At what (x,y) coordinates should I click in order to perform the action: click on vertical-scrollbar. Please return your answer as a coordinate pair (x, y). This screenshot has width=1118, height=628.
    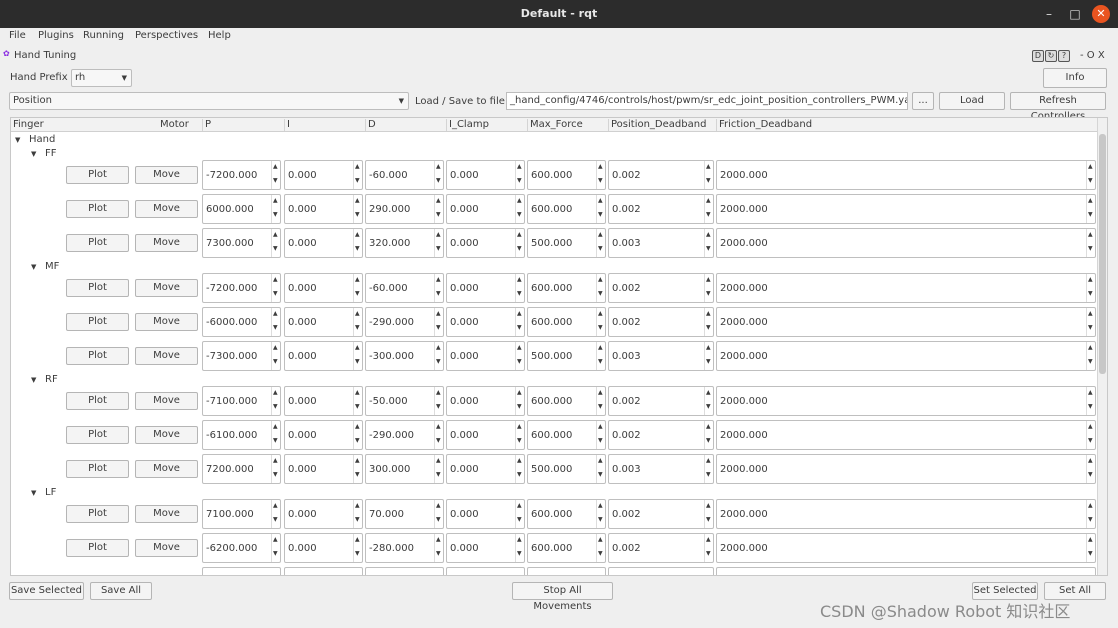
    Looking at the image, I should click on (1102, 346).